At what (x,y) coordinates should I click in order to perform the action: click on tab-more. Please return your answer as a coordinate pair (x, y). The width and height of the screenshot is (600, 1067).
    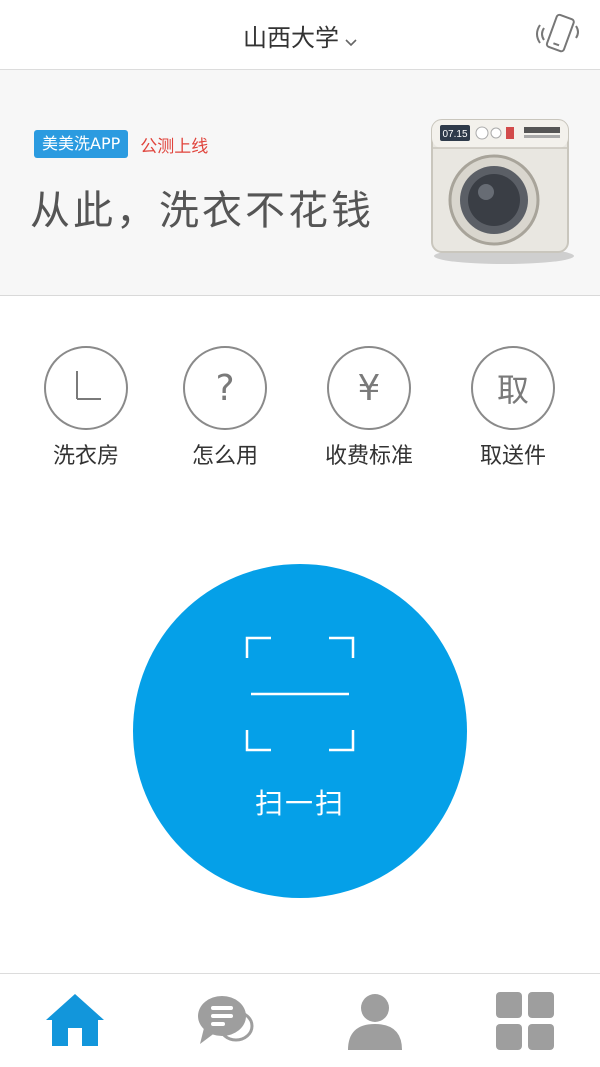
    Looking at the image, I should click on (525, 1021).